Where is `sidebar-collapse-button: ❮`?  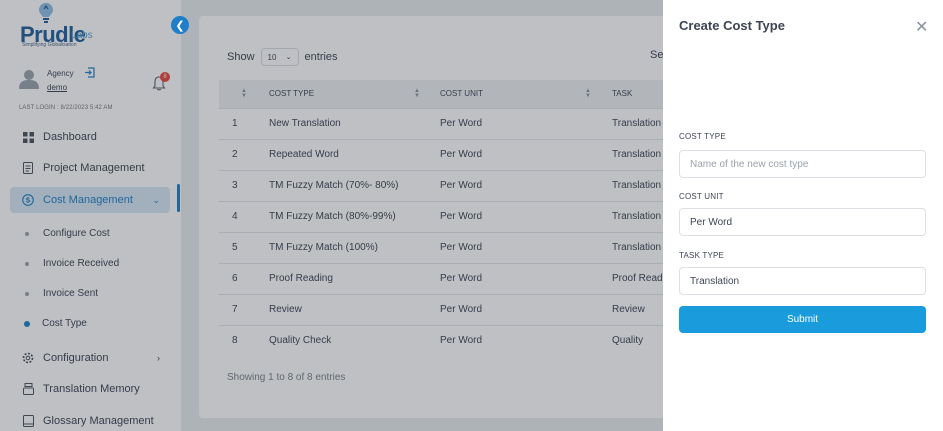 sidebar-collapse-button: ❮ is located at coordinates (180, 25).